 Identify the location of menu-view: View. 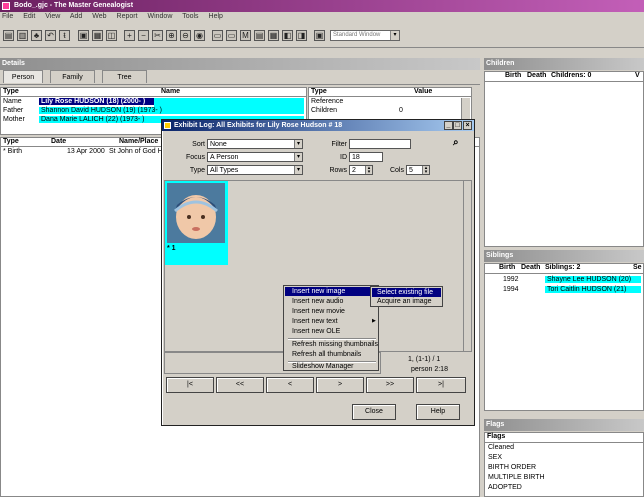
(52, 16).